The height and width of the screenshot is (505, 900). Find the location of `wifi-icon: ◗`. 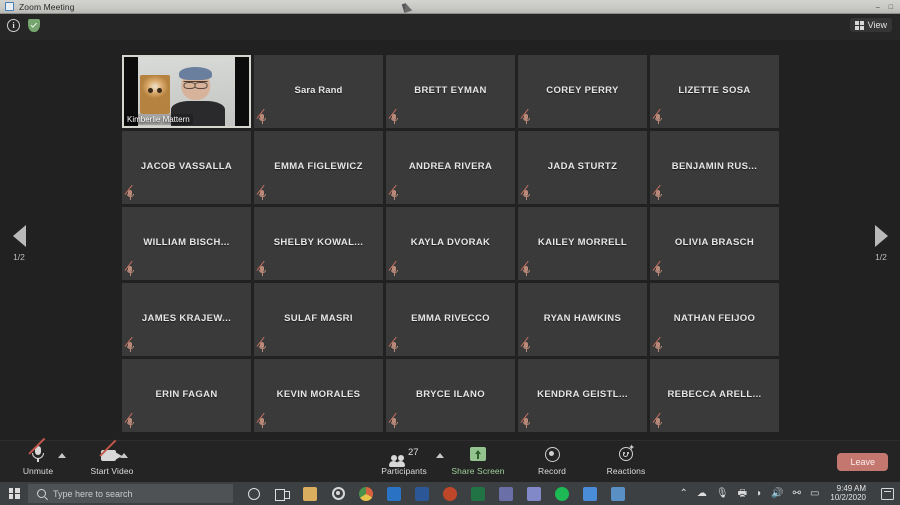

wifi-icon: ◗ is located at coordinates (759, 493).